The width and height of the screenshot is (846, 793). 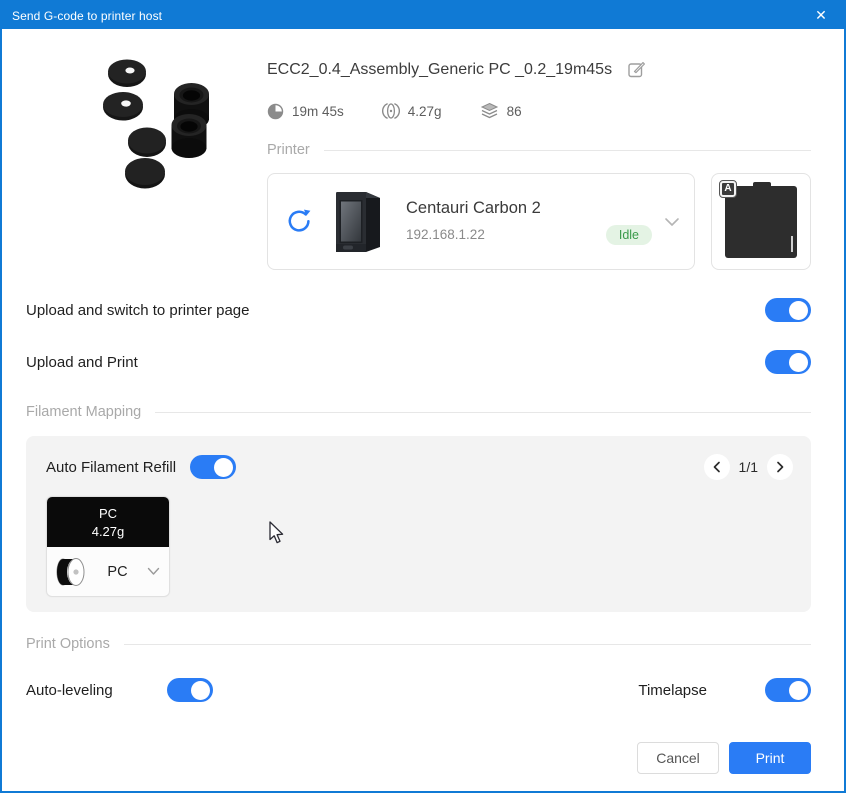 I want to click on timelapse-group: Timelapse, so click(x=724, y=690).